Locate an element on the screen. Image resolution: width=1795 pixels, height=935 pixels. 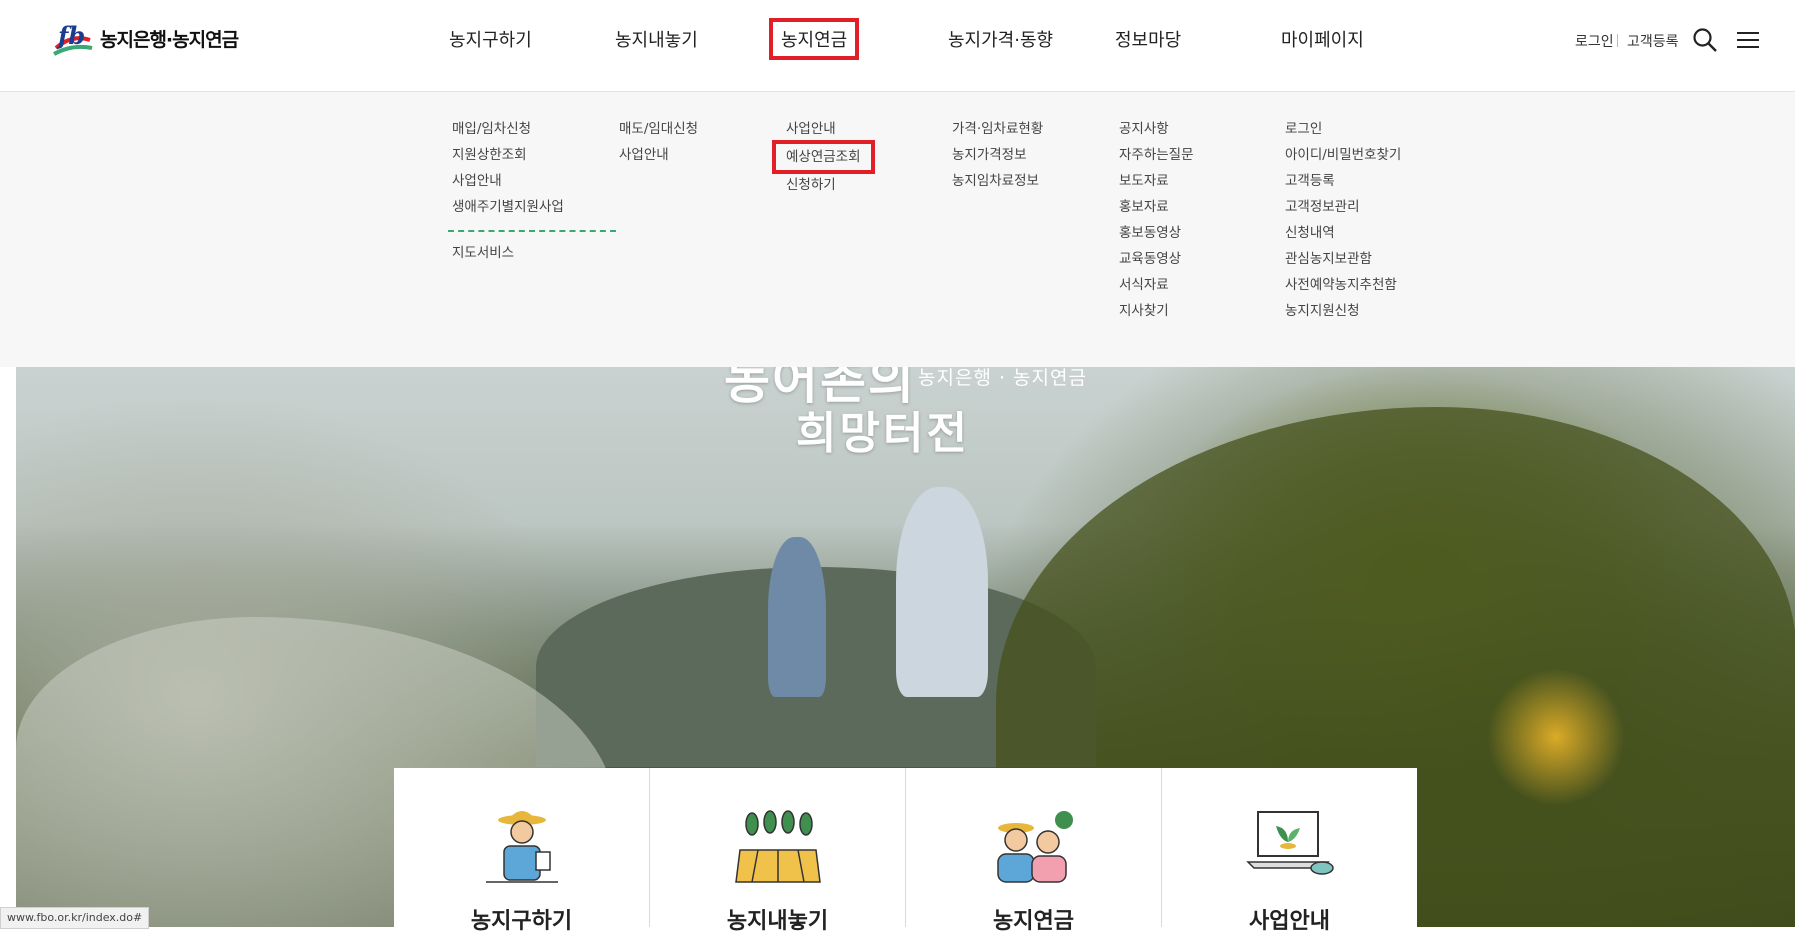
card-farmland-pension: 농지연금 is located at coordinates (1034, 851).